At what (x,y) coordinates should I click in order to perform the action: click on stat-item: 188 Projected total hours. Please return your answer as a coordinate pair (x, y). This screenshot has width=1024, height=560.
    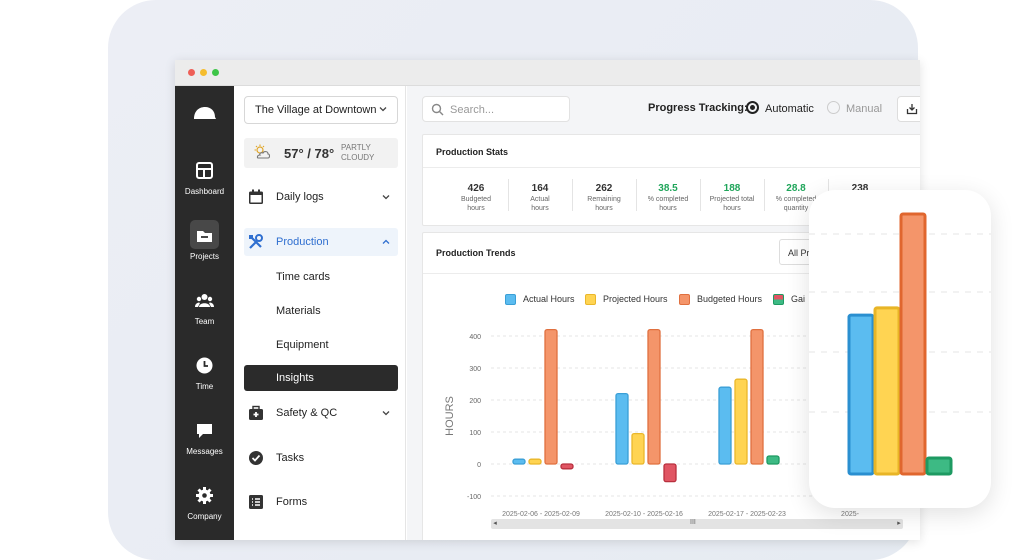
    Looking at the image, I should click on (732, 198).